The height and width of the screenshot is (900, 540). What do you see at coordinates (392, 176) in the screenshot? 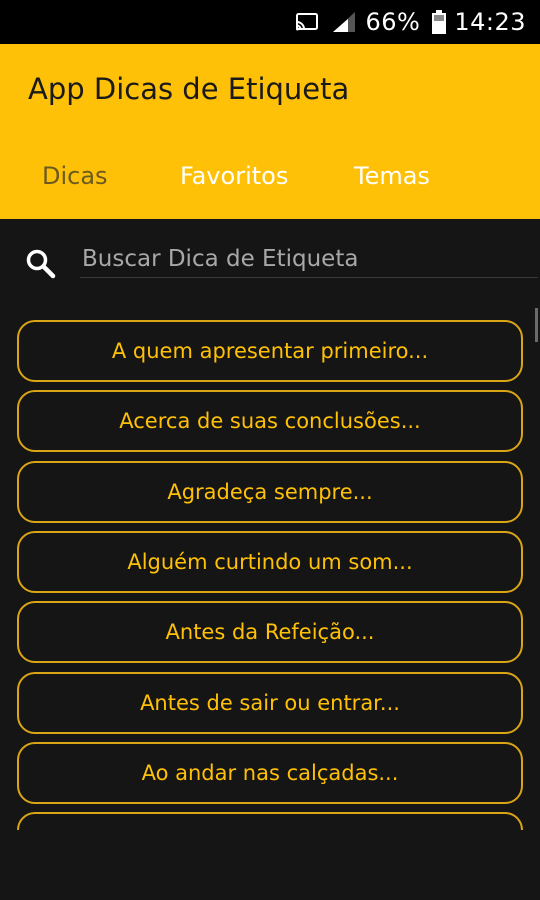
I see `tab-temas: Temas` at bounding box center [392, 176].